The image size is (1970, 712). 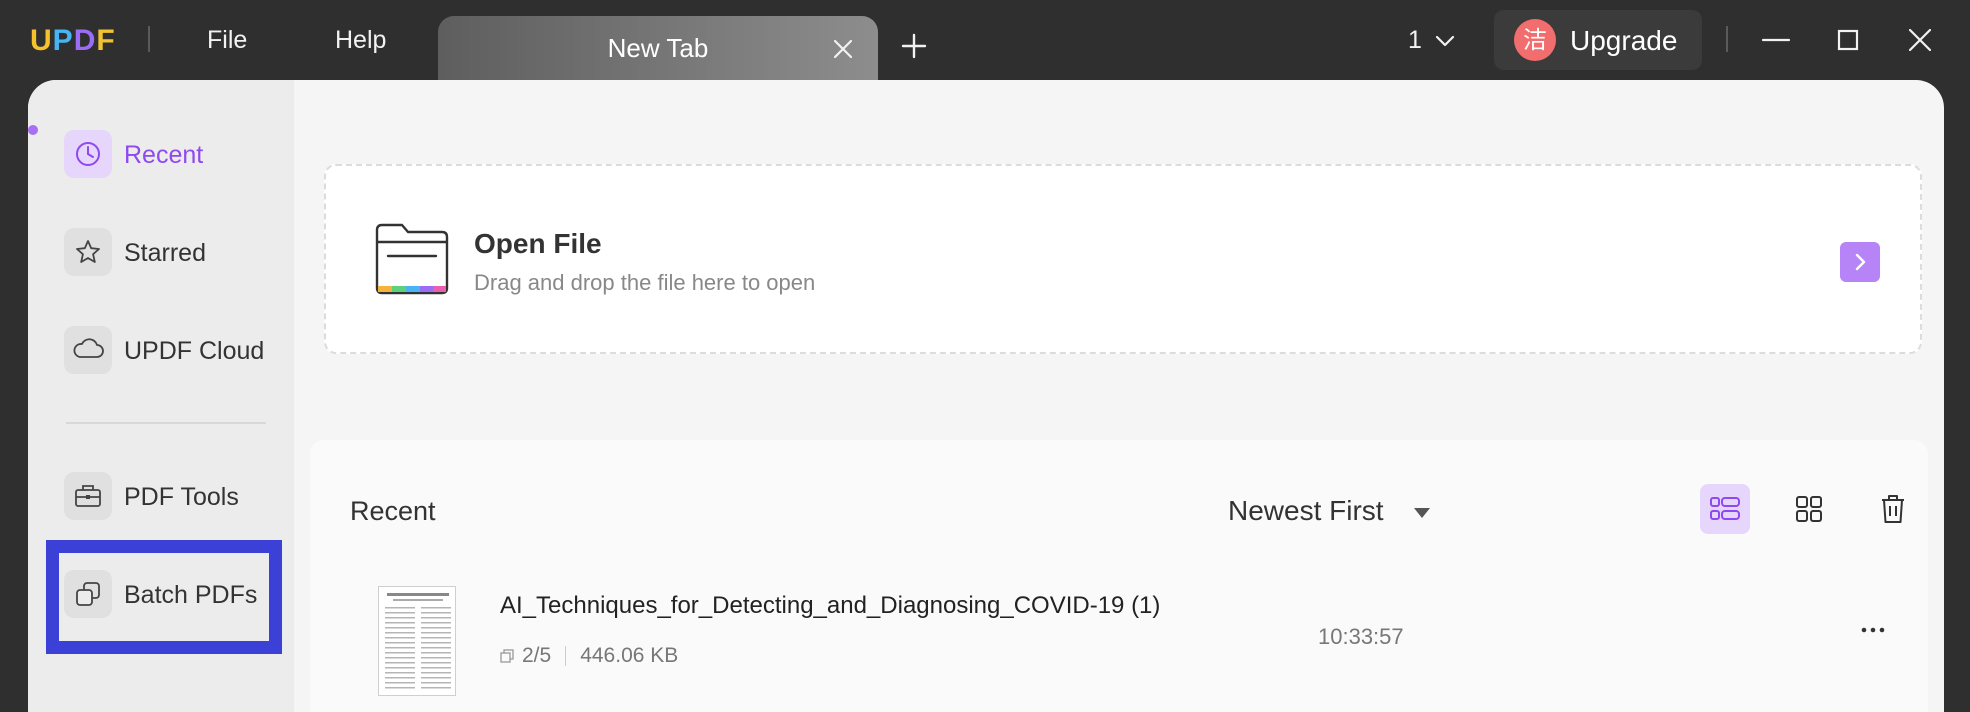 I want to click on upgrade-button: 洁 Upgrade, so click(x=1598, y=40).